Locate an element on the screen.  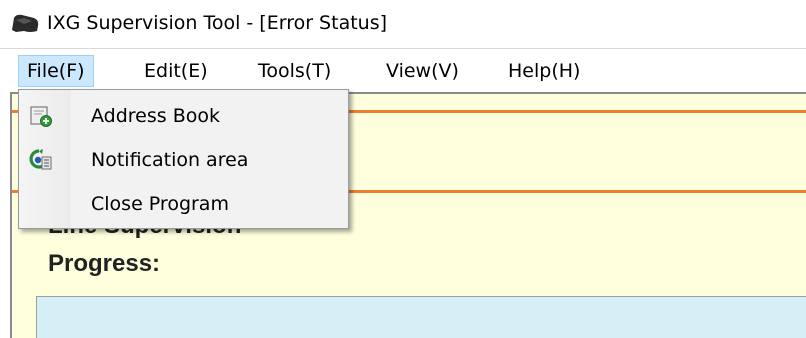
menu-item-label: Notification area is located at coordinates (170, 160).